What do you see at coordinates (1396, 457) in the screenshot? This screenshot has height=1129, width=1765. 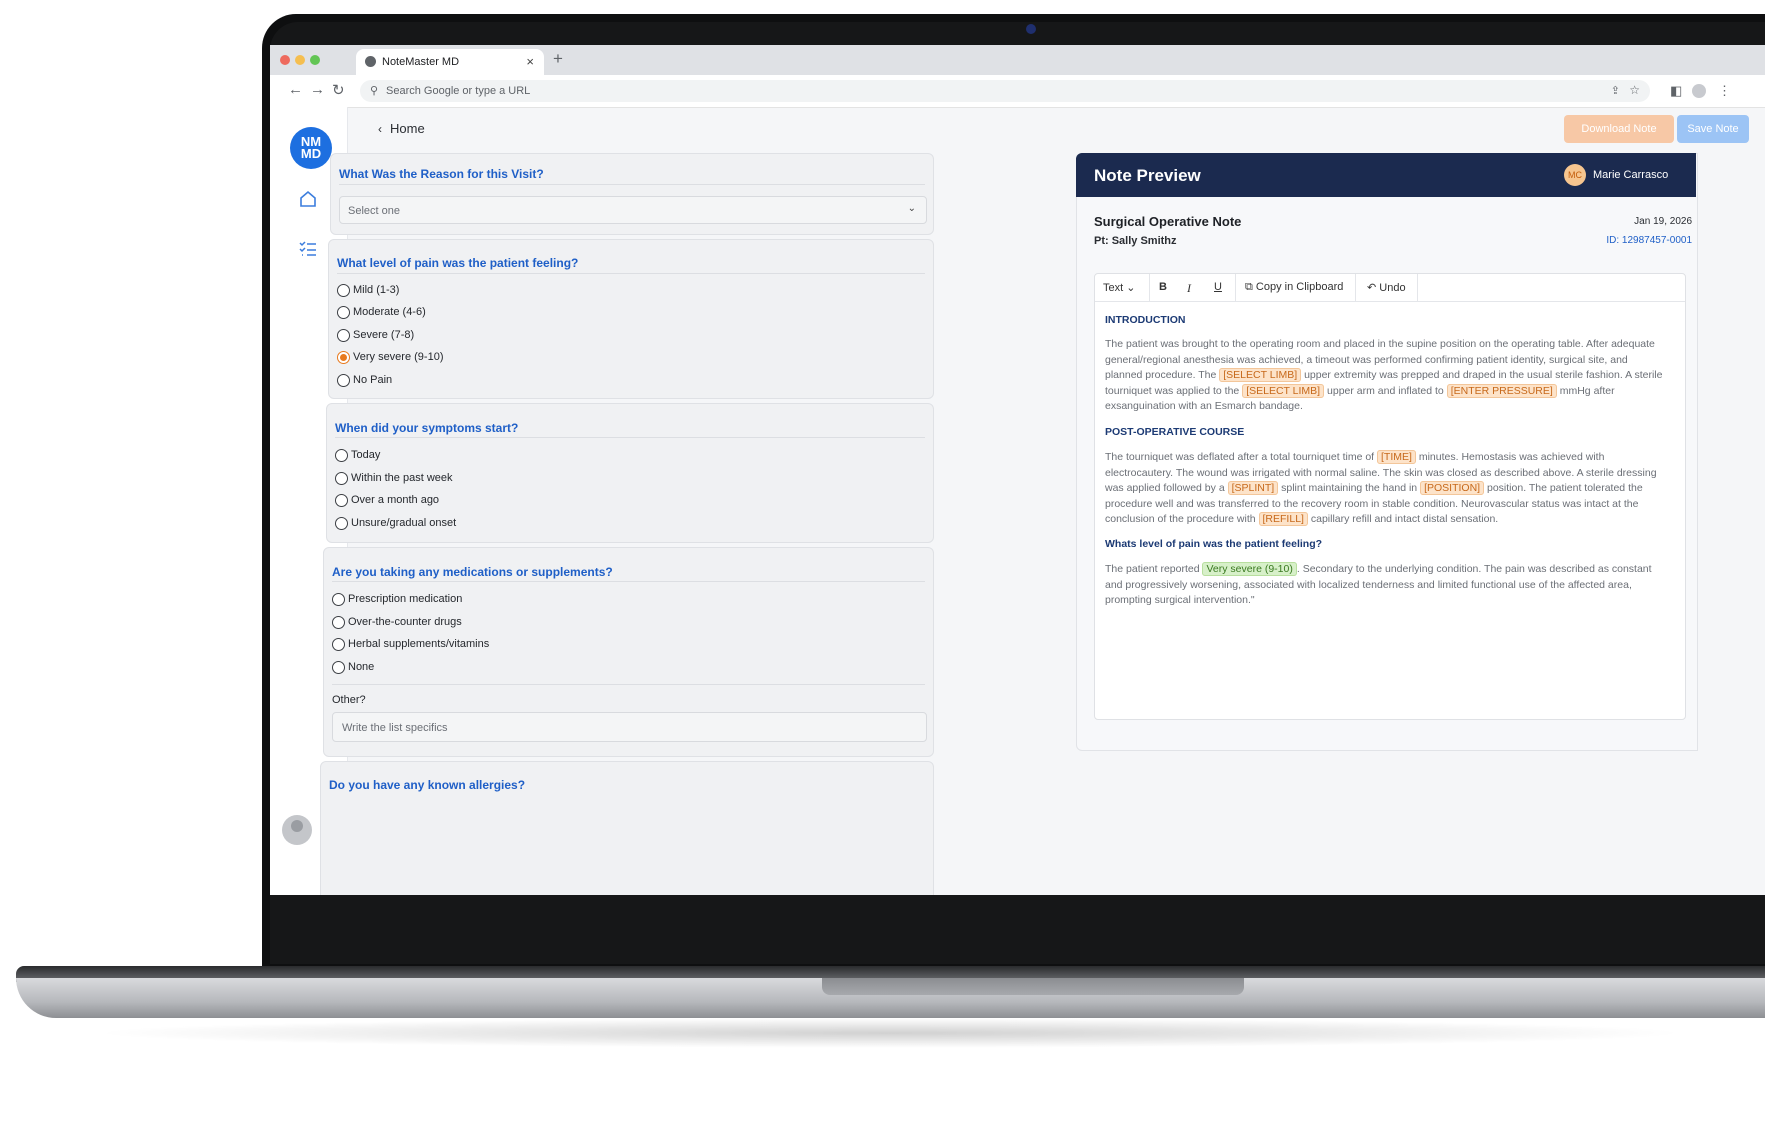 I see `placeholder-tag: [TIME]` at bounding box center [1396, 457].